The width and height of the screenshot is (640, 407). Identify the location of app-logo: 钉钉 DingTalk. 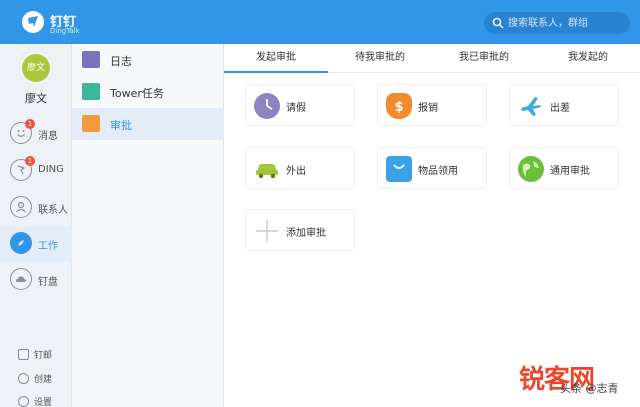
(72, 23).